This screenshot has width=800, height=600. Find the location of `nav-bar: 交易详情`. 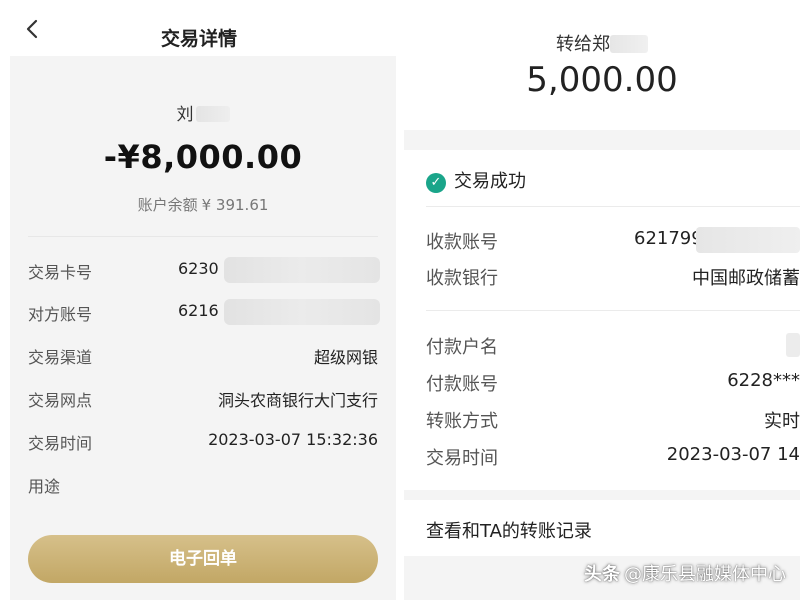

nav-bar: 交易详情 is located at coordinates (199, 28).